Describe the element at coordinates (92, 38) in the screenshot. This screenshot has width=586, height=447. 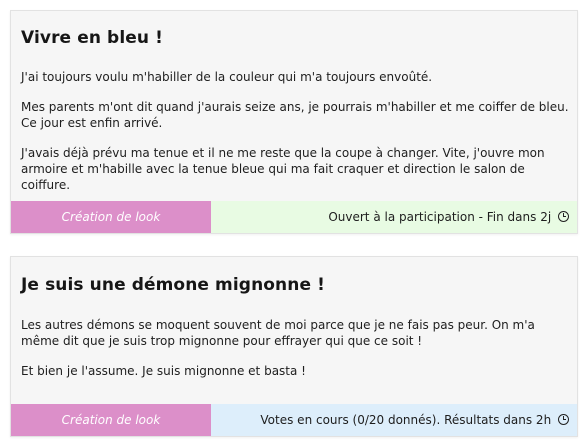
I see `challenge-title: Vivre en bleu !` at that location.